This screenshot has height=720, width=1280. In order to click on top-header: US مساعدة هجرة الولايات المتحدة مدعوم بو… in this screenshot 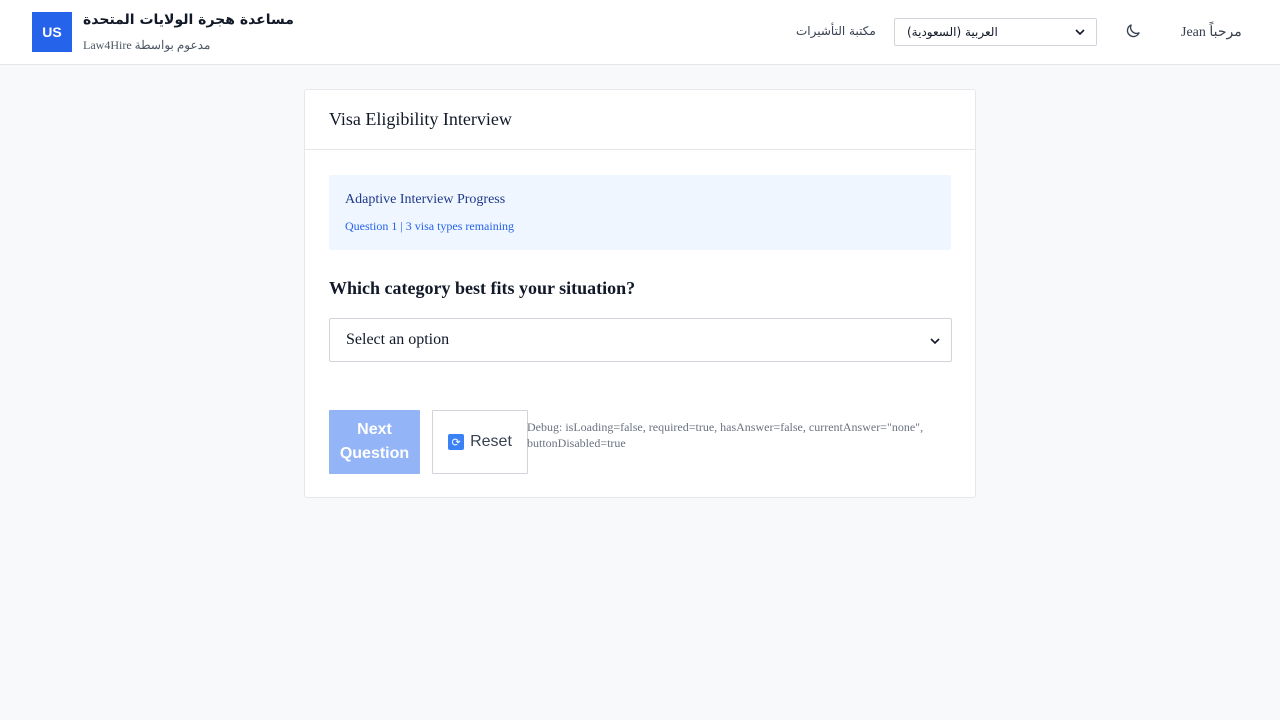, I will do `click(640, 32)`.